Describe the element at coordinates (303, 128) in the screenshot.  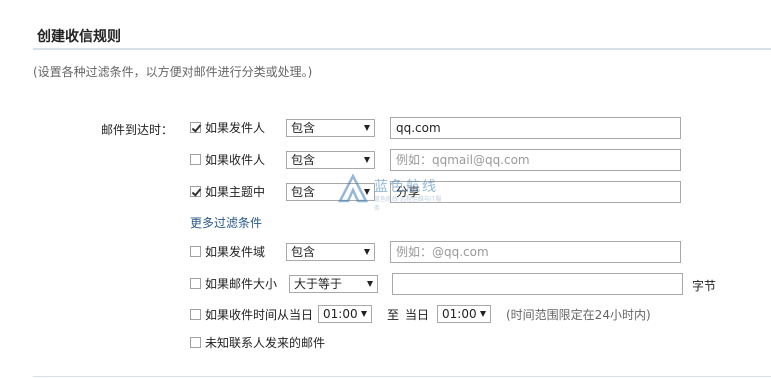
I see `sender-operator-value: 包含` at that location.